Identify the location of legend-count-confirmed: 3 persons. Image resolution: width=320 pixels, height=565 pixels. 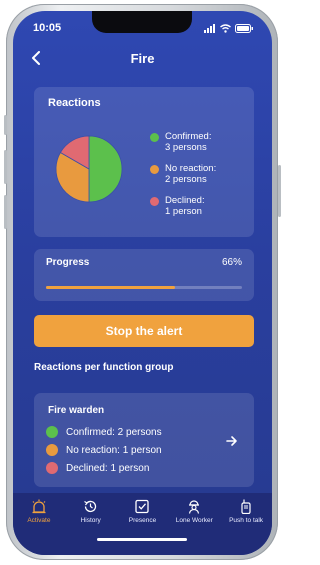
(186, 147).